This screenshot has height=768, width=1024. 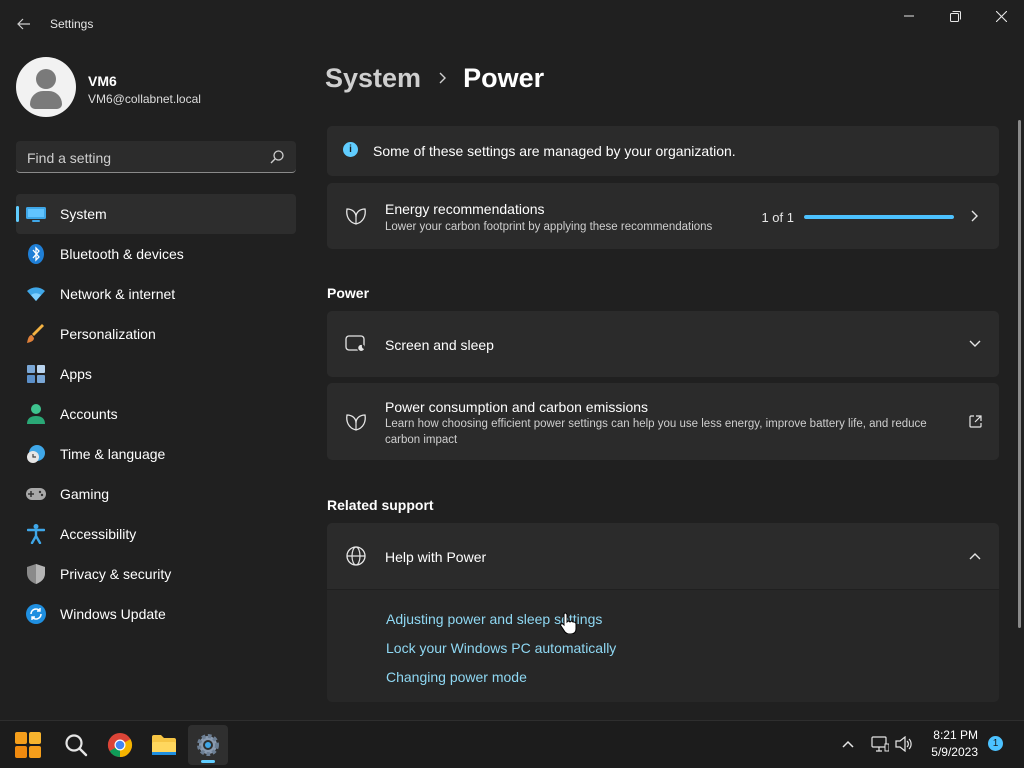 I want to click on settings-icon, so click(x=208, y=745).